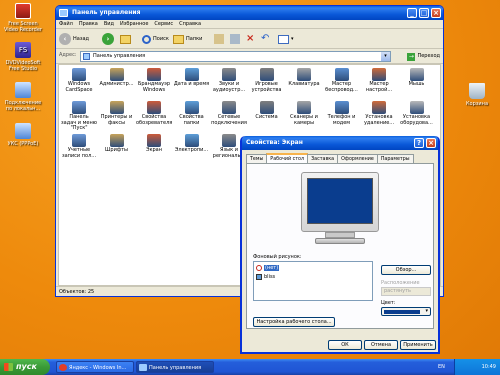 Image resolution: width=500 pixels, height=375 pixels. Describe the element at coordinates (23, 57) in the screenshot. I see `desktop-icon-free-studio: FS DVDVideoSoft Free Studio` at that location.